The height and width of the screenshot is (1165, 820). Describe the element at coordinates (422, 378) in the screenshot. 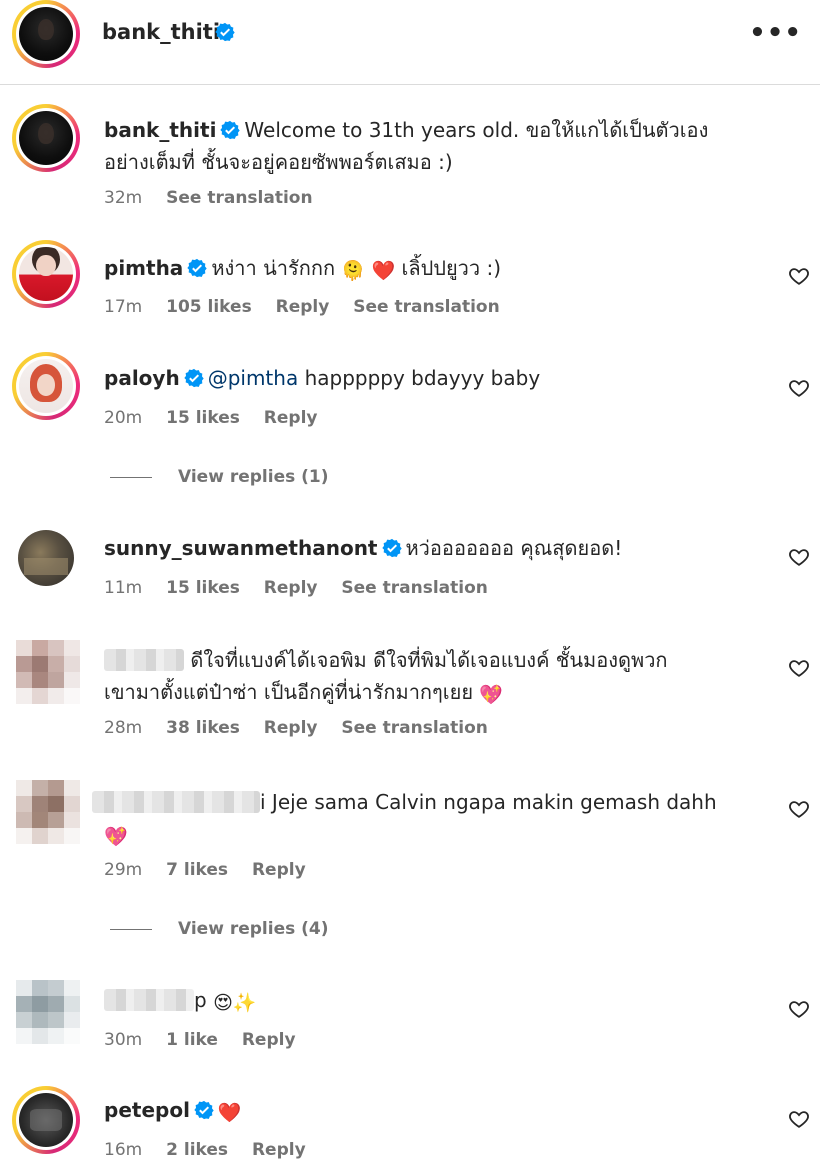

I see `comment-text: happpppy bdayyy baby` at that location.